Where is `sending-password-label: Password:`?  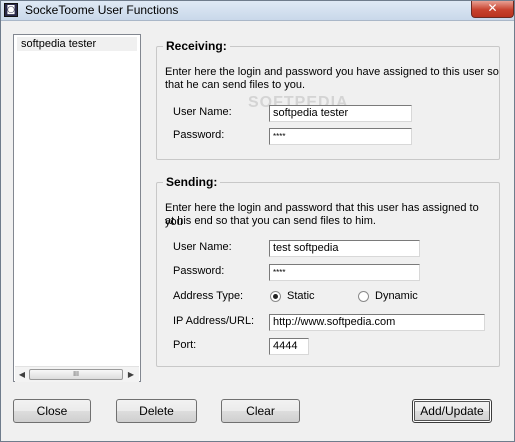
sending-password-label: Password: is located at coordinates (199, 271).